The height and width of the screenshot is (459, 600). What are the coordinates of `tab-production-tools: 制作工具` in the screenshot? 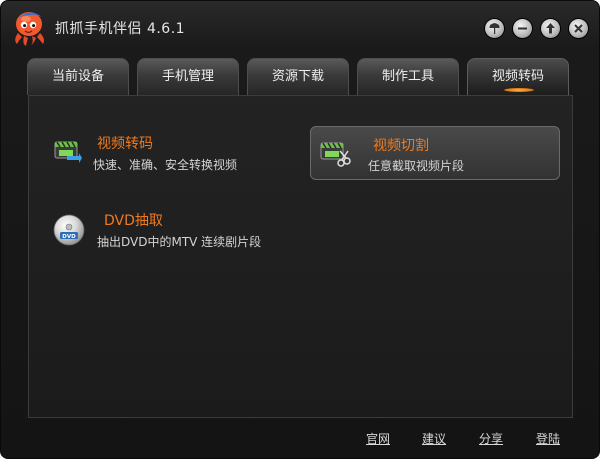 It's located at (408, 76).